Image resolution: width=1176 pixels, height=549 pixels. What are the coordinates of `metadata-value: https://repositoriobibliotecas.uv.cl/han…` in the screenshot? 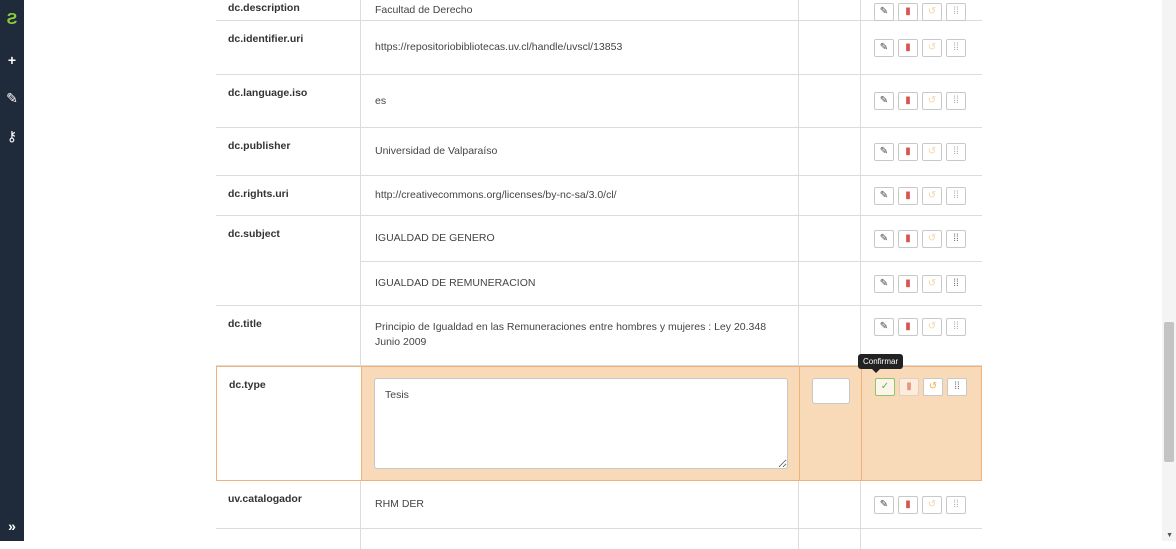 It's located at (580, 47).